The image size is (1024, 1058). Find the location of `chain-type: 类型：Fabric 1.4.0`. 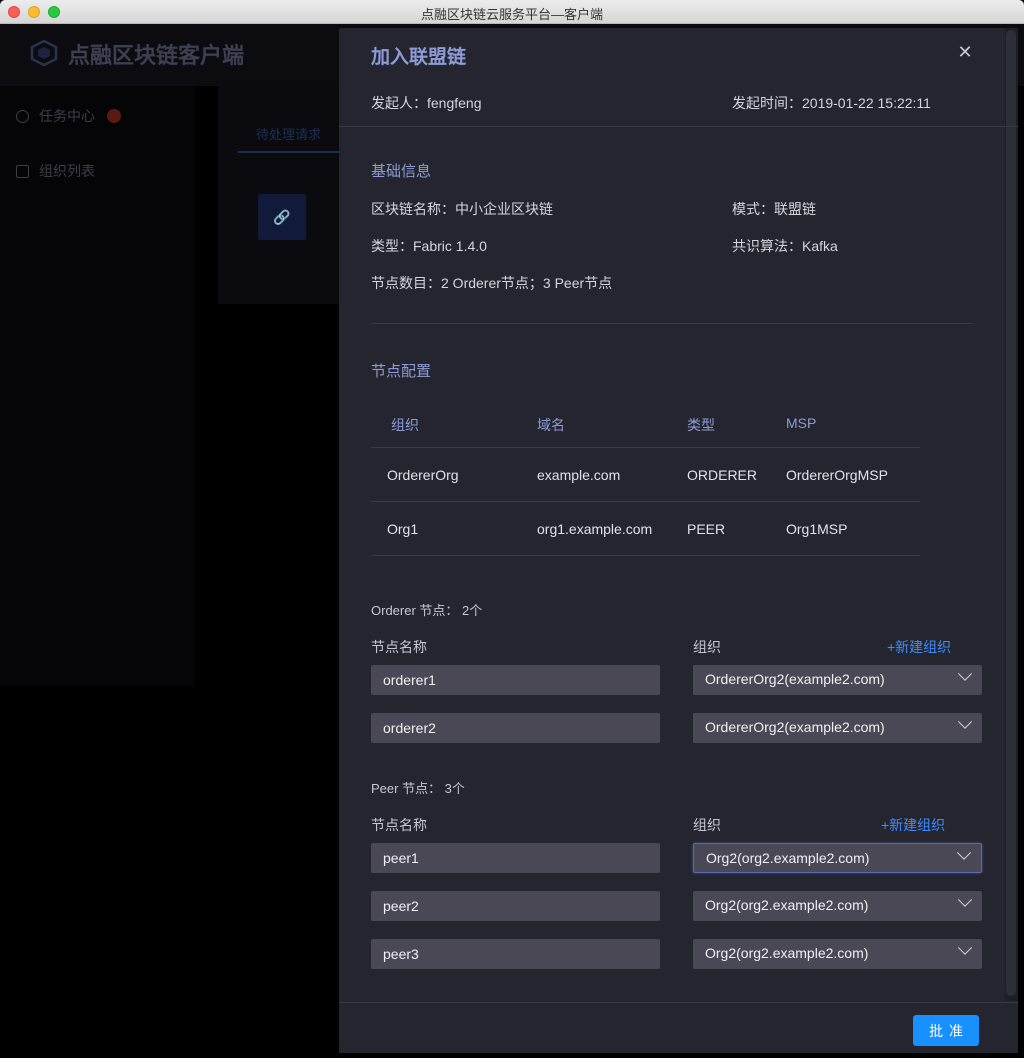

chain-type: 类型：Fabric 1.4.0 is located at coordinates (429, 246).